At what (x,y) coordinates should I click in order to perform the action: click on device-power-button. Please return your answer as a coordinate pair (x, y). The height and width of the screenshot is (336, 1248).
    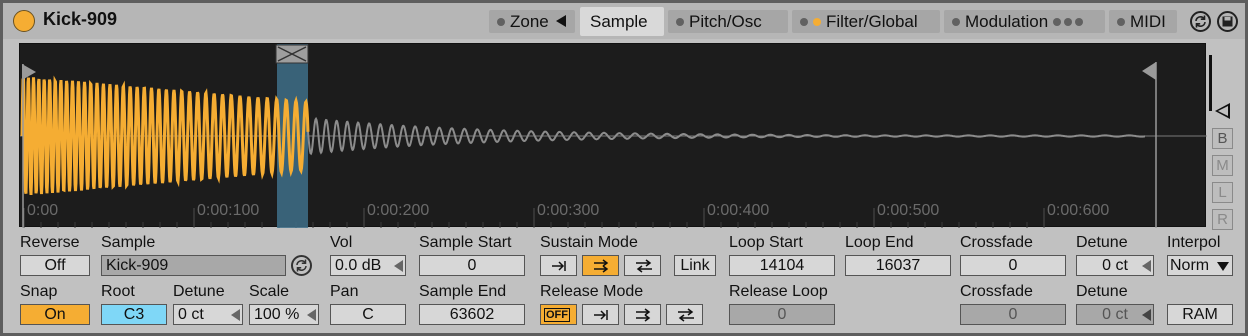
    Looking at the image, I should click on (24, 21).